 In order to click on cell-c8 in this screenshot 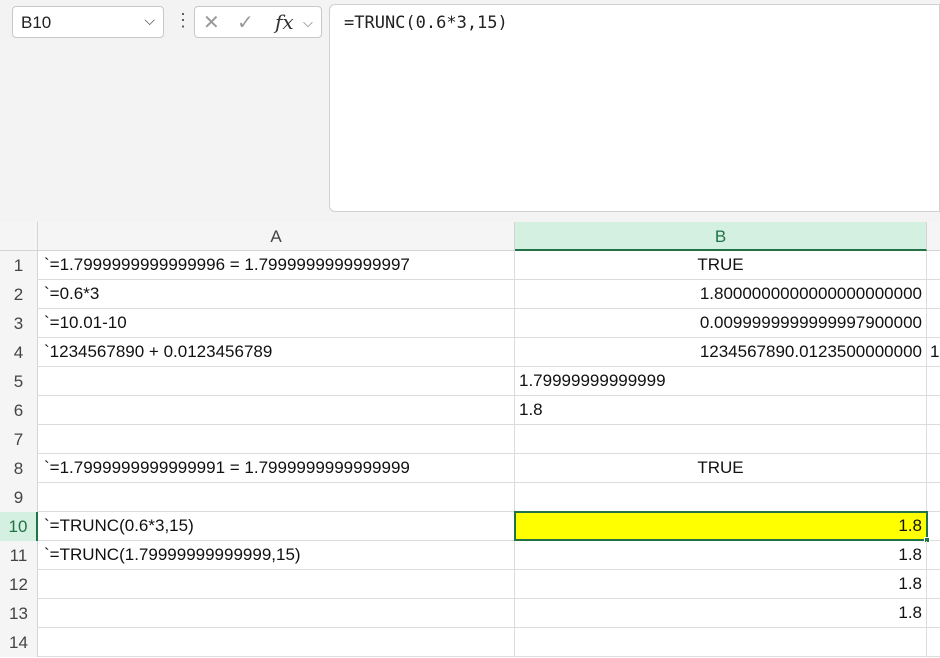, I will do `click(933, 468)`.